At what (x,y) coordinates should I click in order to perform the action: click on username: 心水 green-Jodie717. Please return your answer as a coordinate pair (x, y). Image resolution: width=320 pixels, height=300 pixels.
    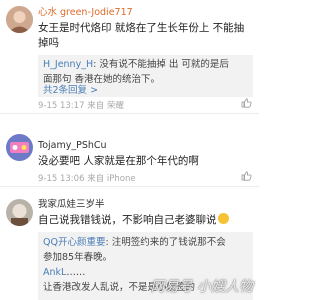
    Looking at the image, I should click on (85, 13).